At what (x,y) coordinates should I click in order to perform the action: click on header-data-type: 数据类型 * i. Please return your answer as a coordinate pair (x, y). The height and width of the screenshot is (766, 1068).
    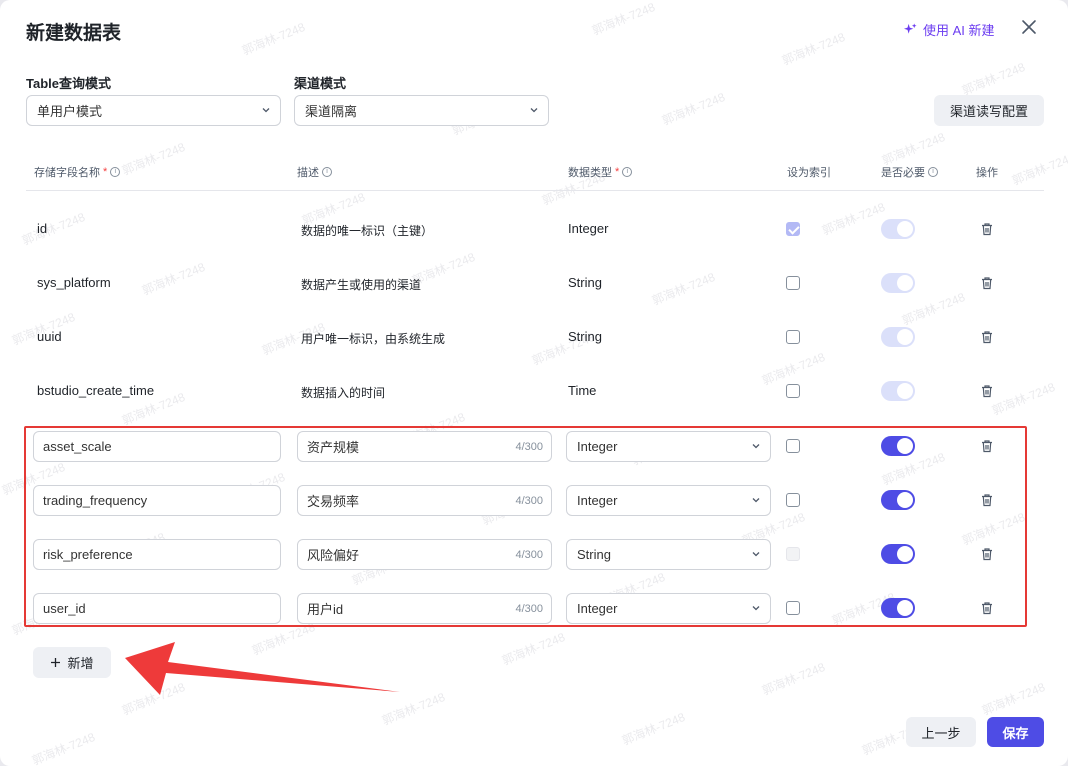
    Looking at the image, I should click on (600, 172).